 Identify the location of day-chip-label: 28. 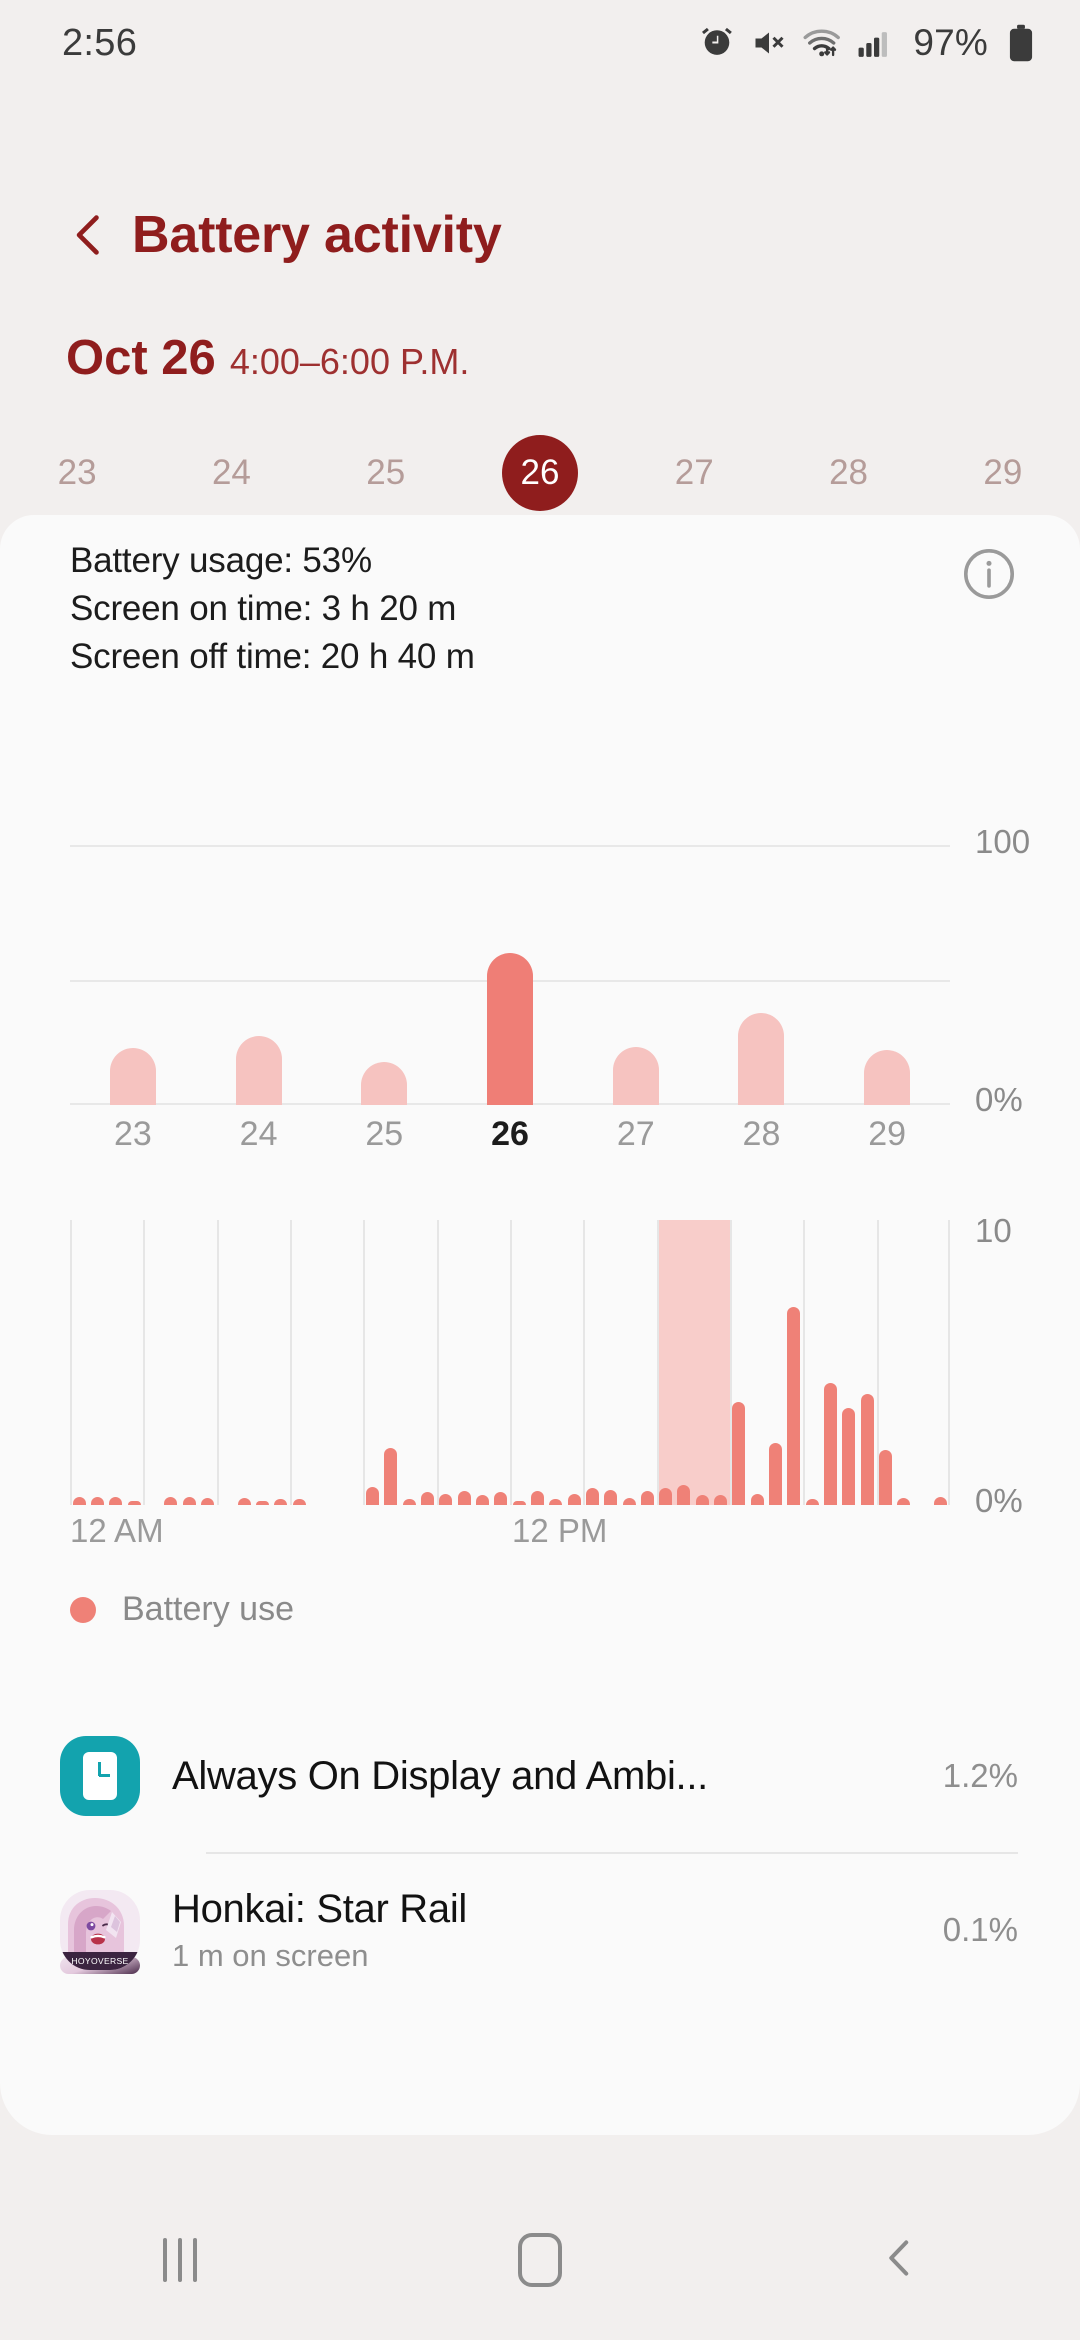
(849, 472).